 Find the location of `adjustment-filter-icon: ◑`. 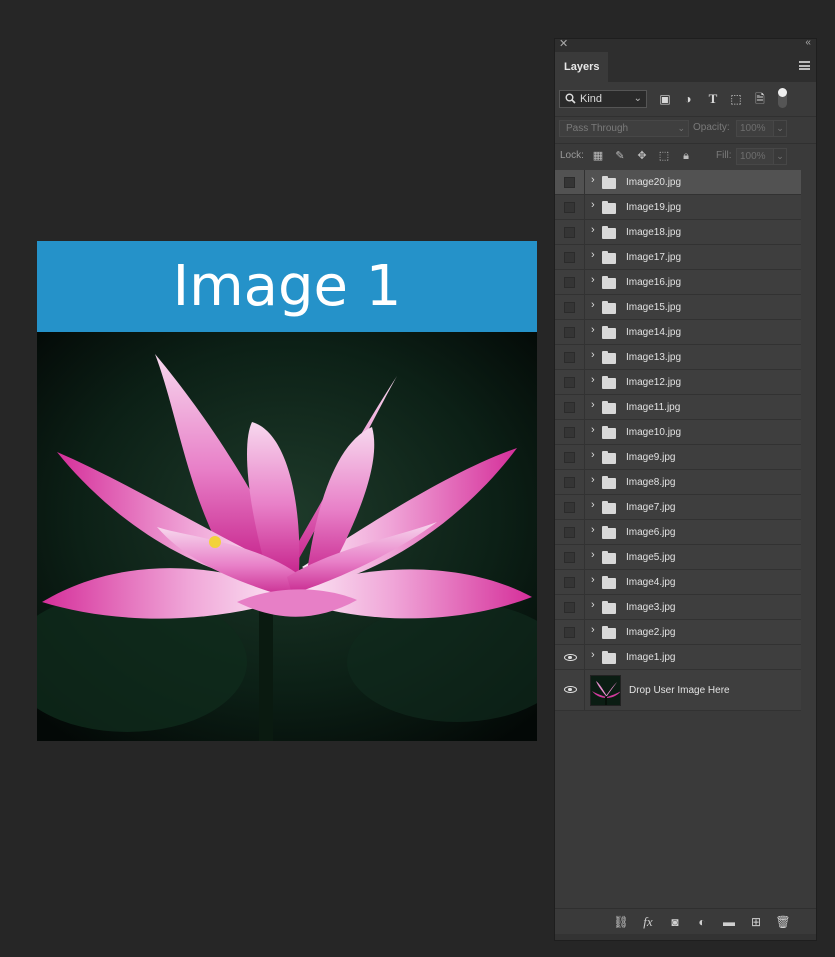

adjustment-filter-icon: ◑ is located at coordinates (688, 99).